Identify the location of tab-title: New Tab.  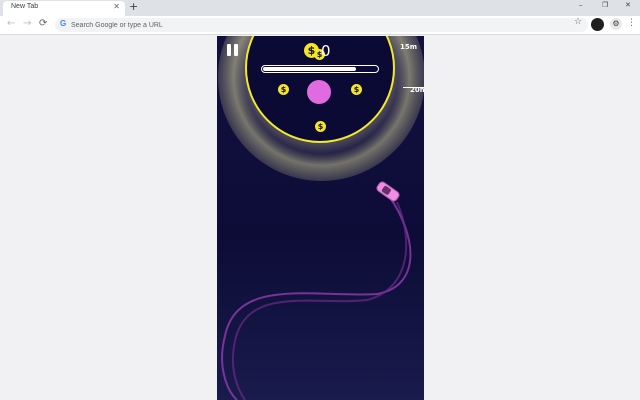
(25, 6).